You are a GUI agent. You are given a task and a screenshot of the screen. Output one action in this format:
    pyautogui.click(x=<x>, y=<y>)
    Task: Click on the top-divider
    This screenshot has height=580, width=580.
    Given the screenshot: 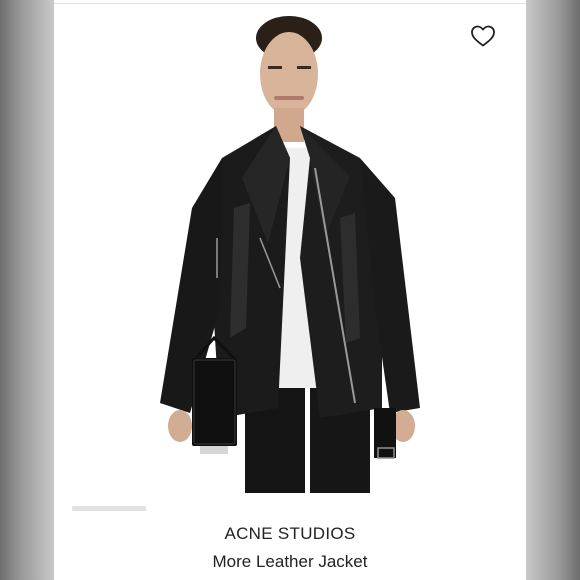 What is the action you would take?
    pyautogui.click(x=290, y=3)
    